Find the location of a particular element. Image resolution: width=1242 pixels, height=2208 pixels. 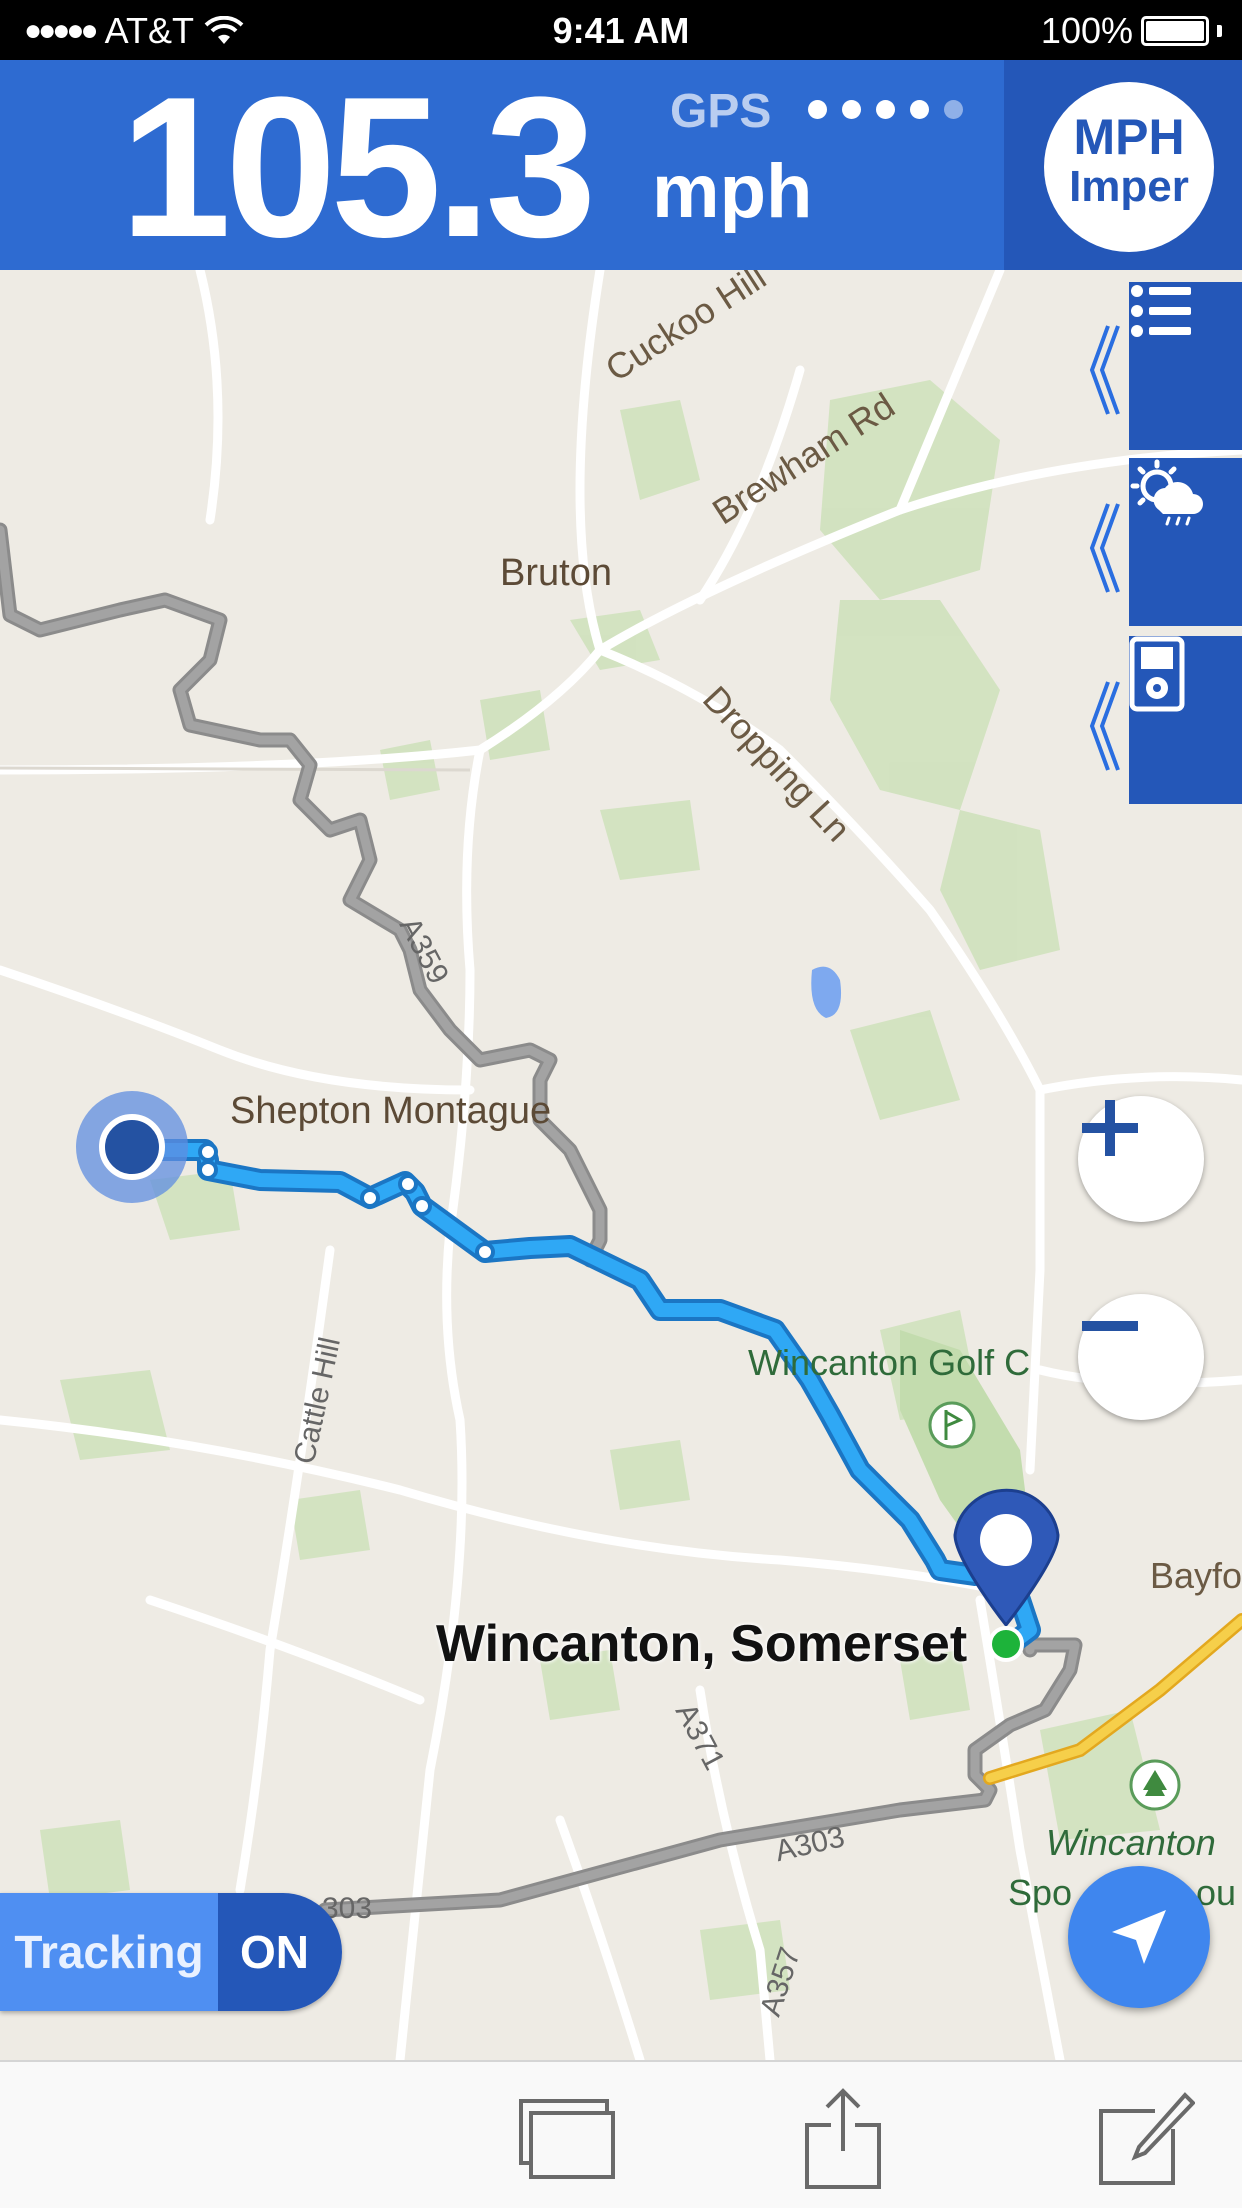

gps-signal-indicator is located at coordinates (885, 109).